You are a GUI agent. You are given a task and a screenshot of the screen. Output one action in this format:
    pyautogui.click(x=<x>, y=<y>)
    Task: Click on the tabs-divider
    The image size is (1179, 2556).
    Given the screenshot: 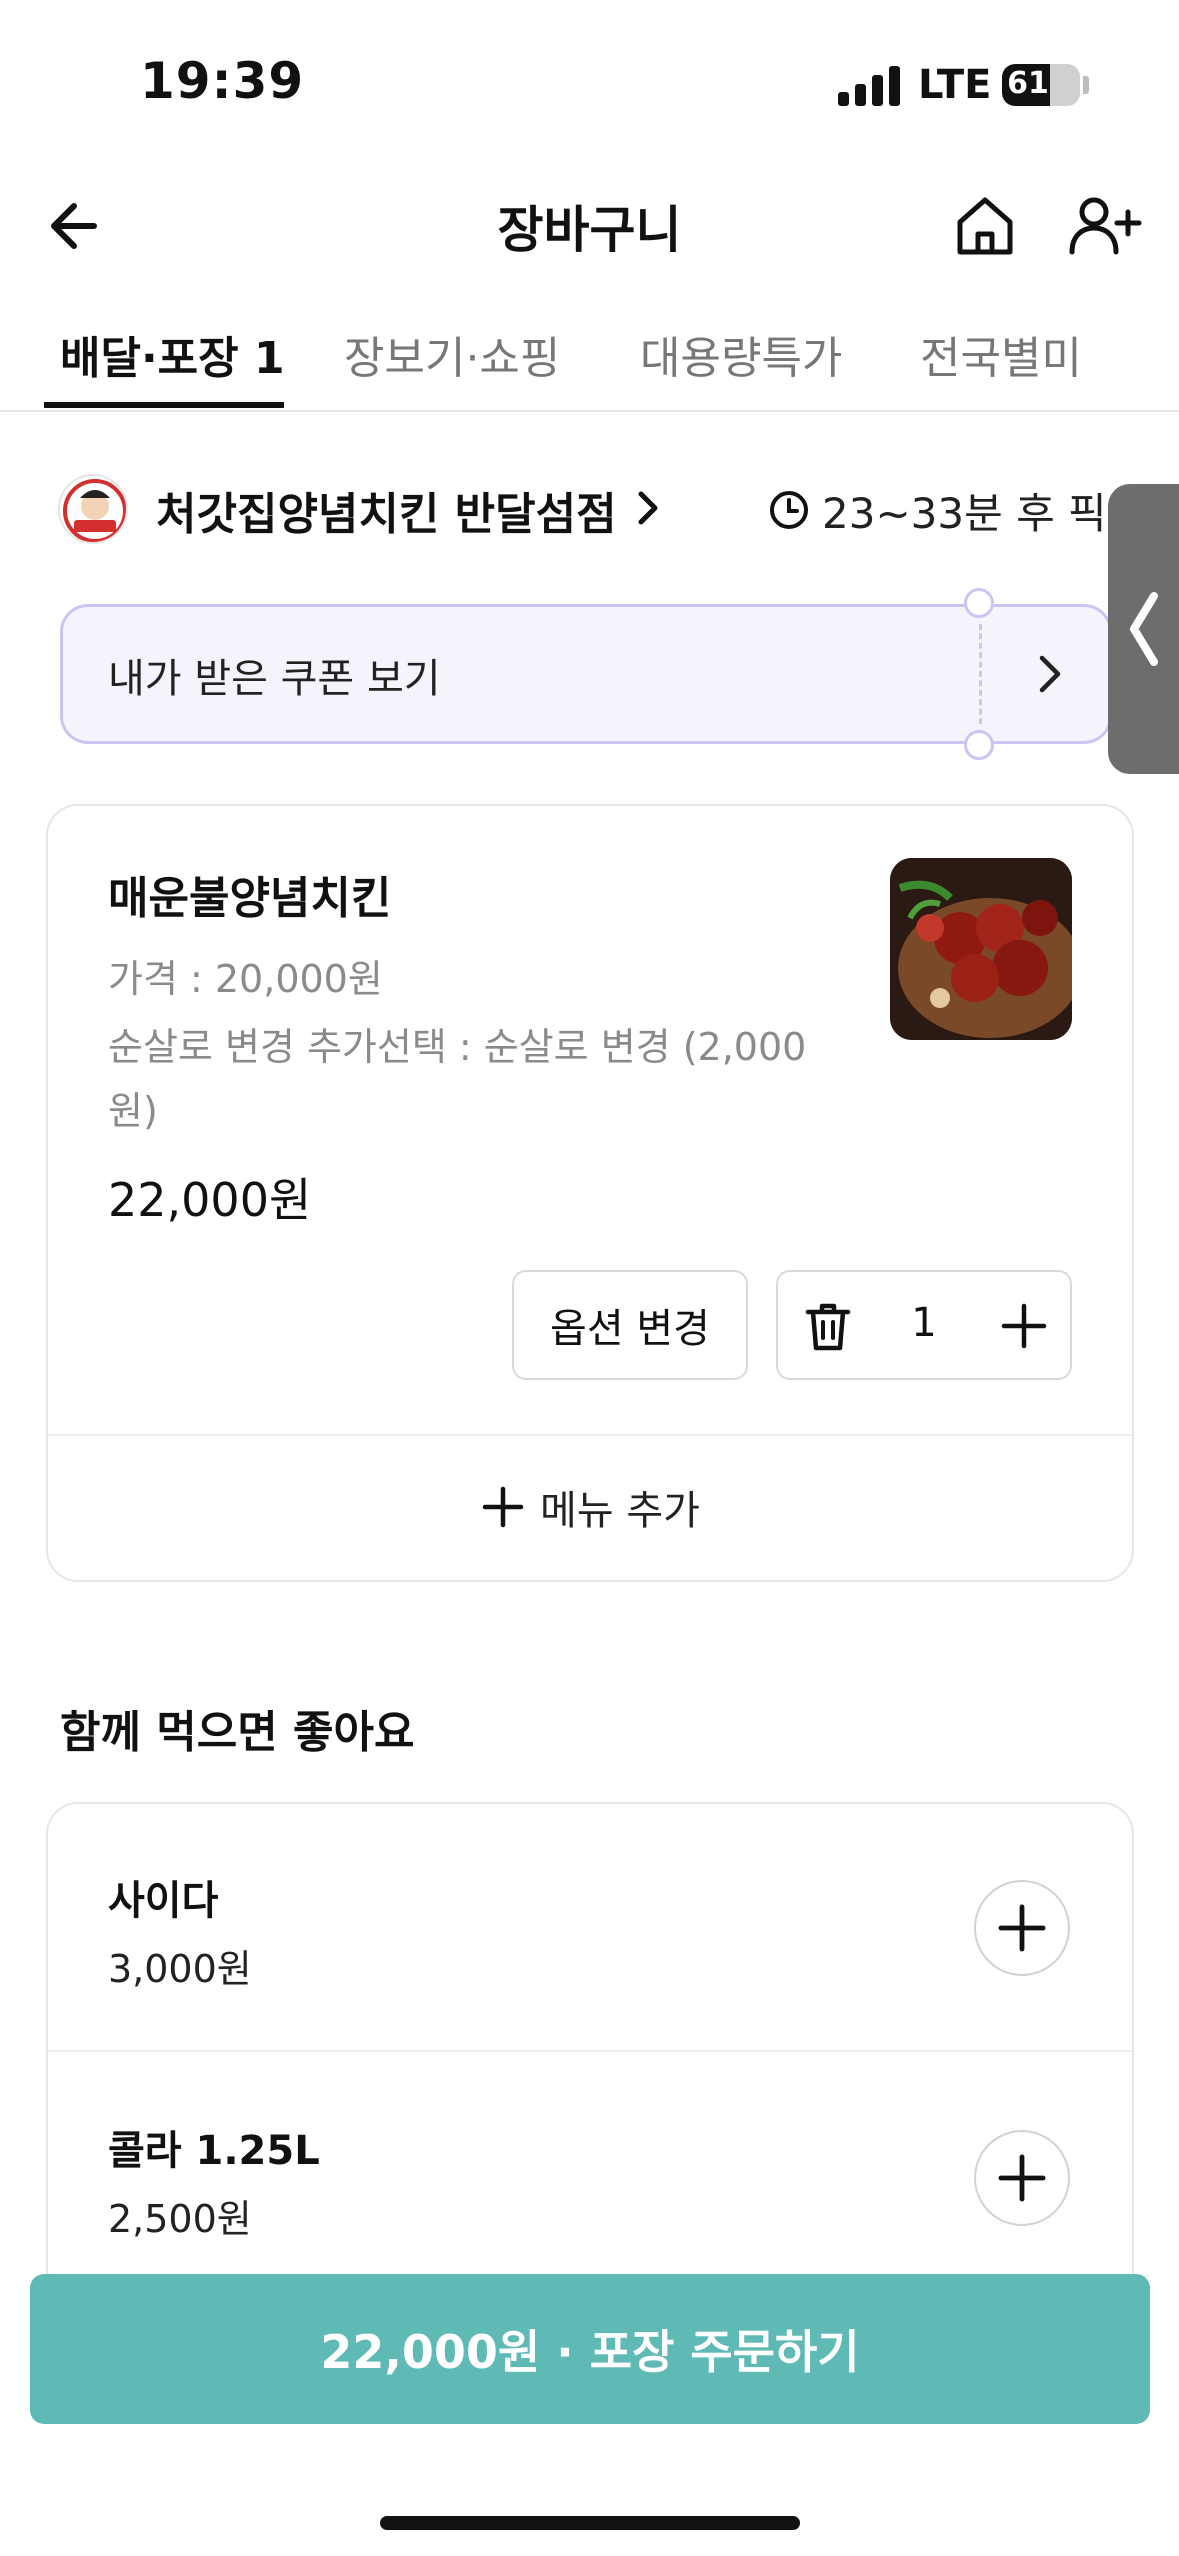 What is the action you would take?
    pyautogui.click(x=589, y=411)
    